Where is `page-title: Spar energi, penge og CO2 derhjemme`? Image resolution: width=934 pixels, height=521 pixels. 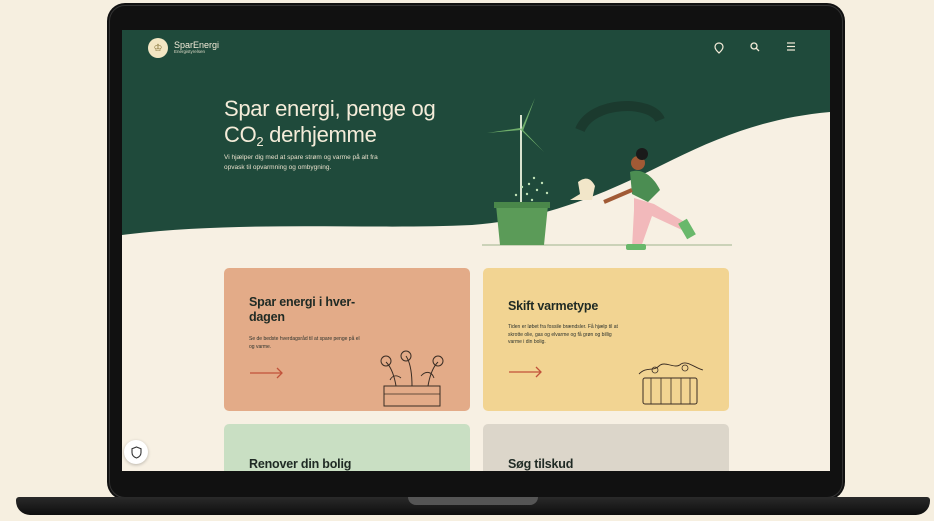
page-title: Spar energi, penge og CO2 derhjemme is located at coordinates (330, 125).